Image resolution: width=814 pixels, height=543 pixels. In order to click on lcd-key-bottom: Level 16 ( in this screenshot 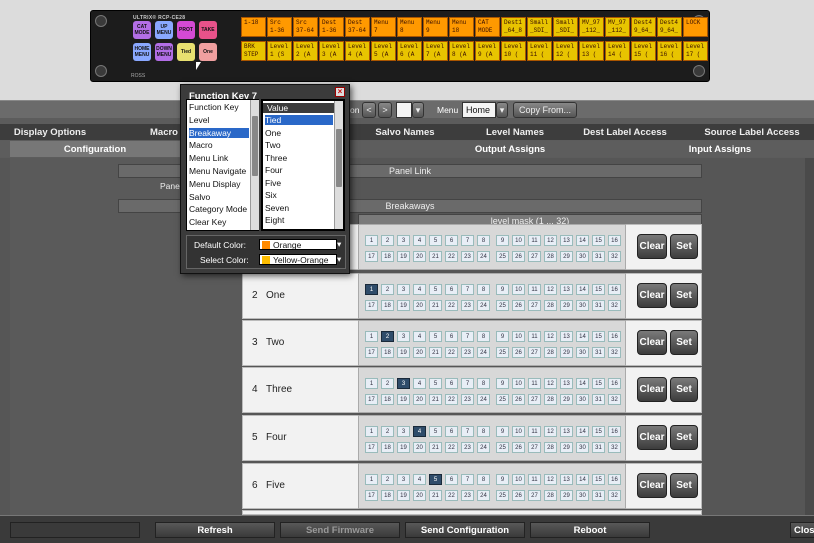, I will do `click(669, 51)`.